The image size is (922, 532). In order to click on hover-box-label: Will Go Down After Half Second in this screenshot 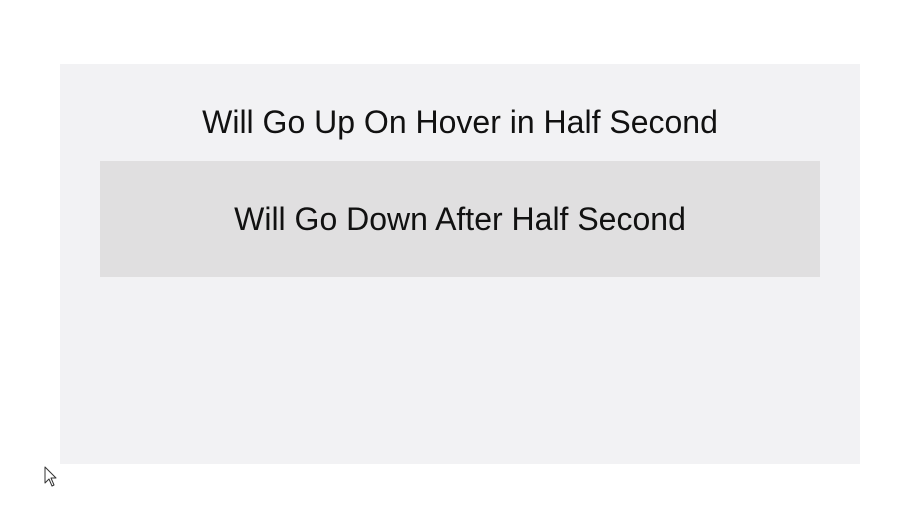, I will do `click(460, 219)`.